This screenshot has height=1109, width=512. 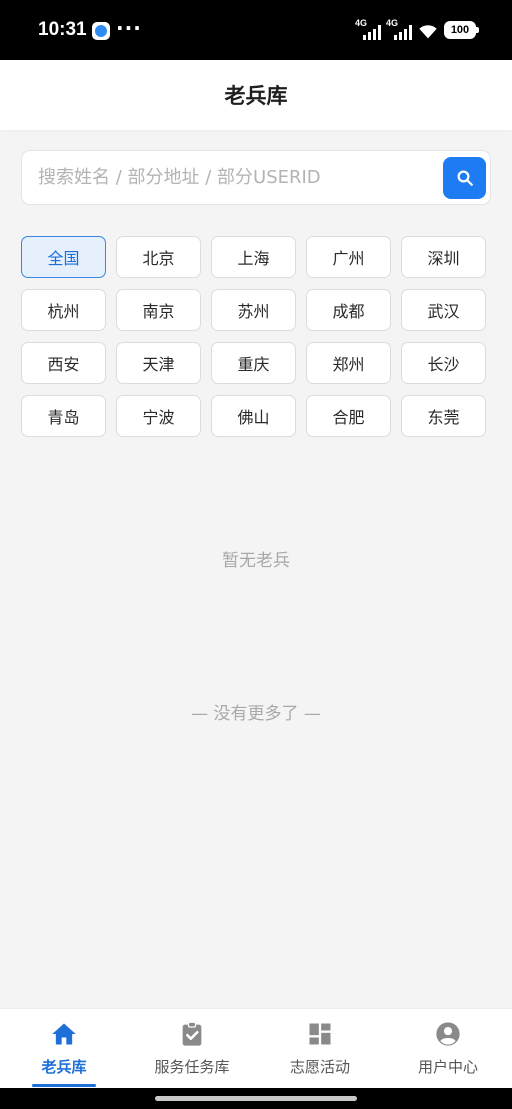 I want to click on tab-volunteer-activities: 志愿活动, so click(x=320, y=1048).